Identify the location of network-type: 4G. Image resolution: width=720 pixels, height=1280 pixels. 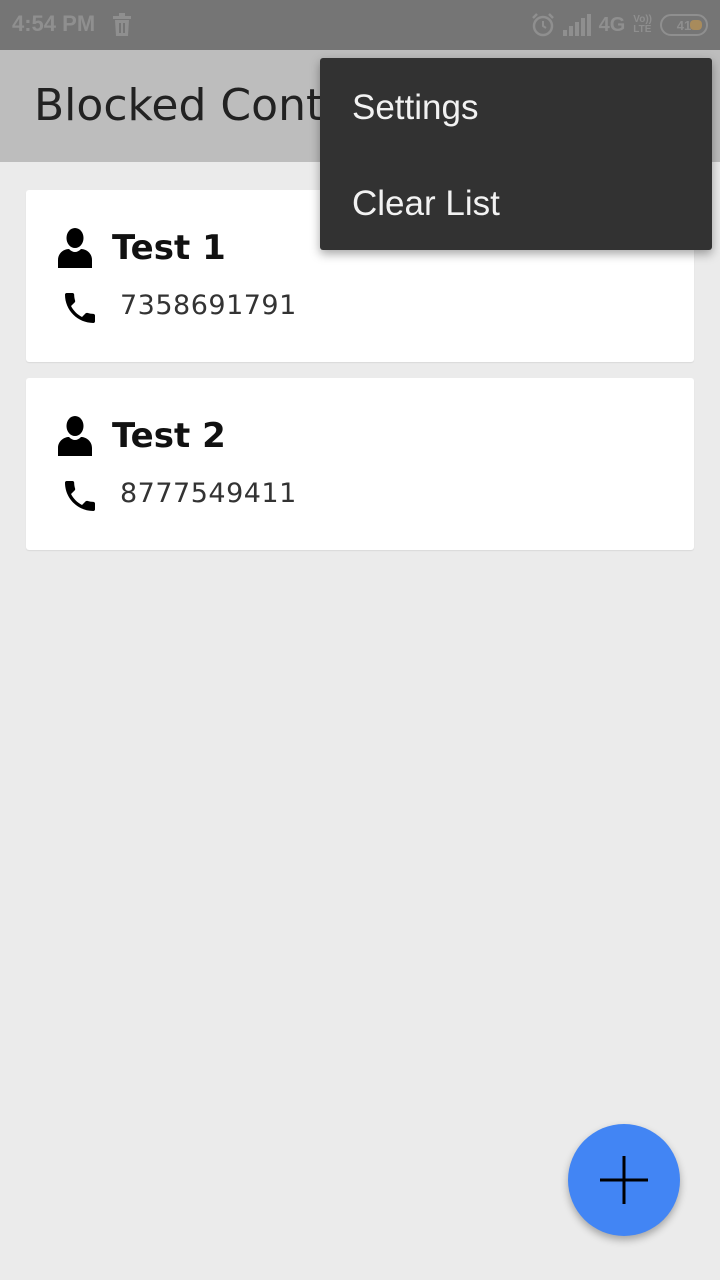
(612, 24).